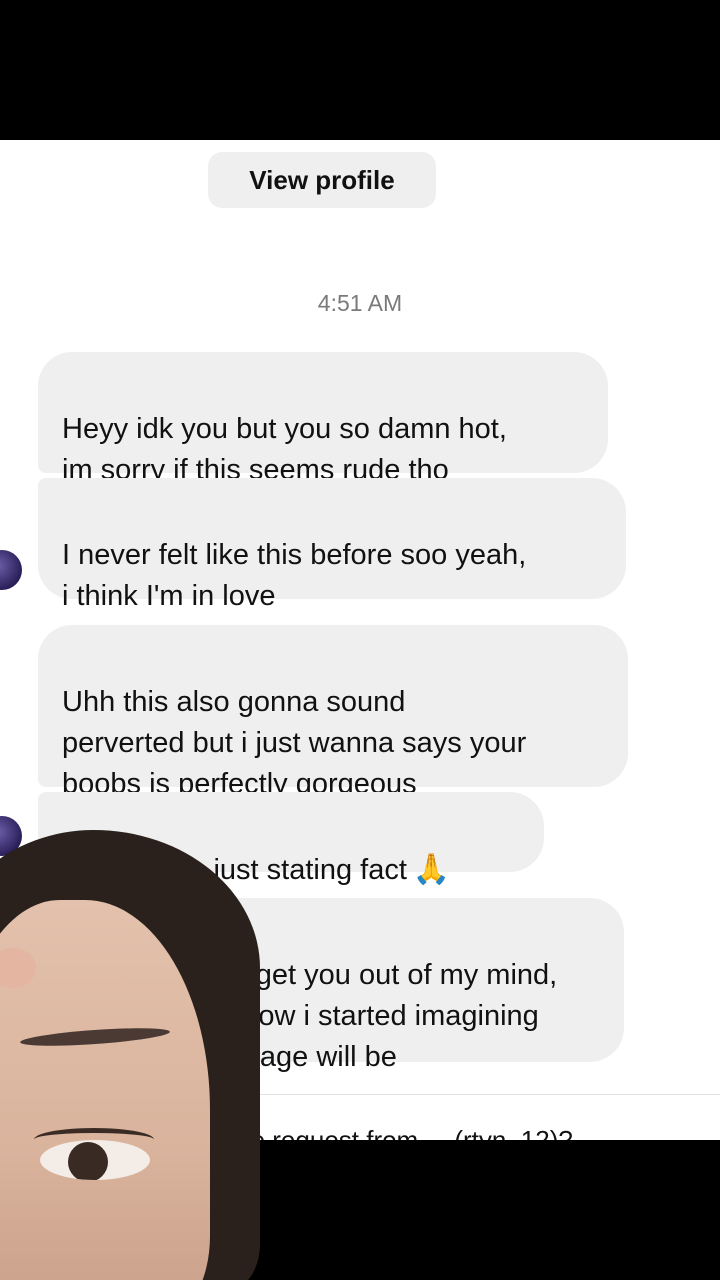  Describe the element at coordinates (95, 1160) in the screenshot. I see `person-eye` at that location.